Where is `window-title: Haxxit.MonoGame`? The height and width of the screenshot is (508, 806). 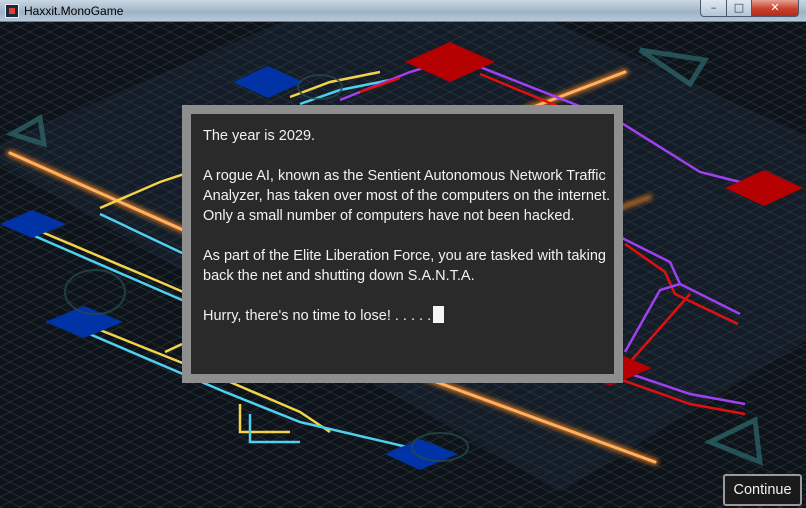 window-title: Haxxit.MonoGame is located at coordinates (74, 11).